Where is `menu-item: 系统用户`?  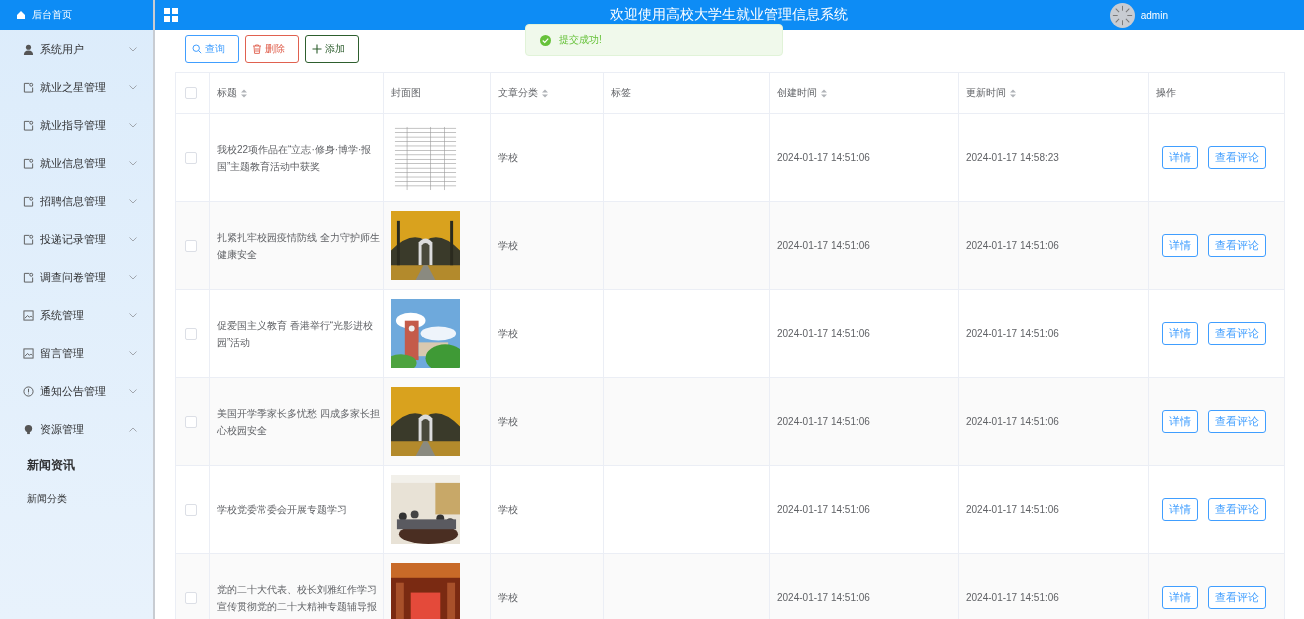 menu-item: 系统用户 is located at coordinates (76, 49).